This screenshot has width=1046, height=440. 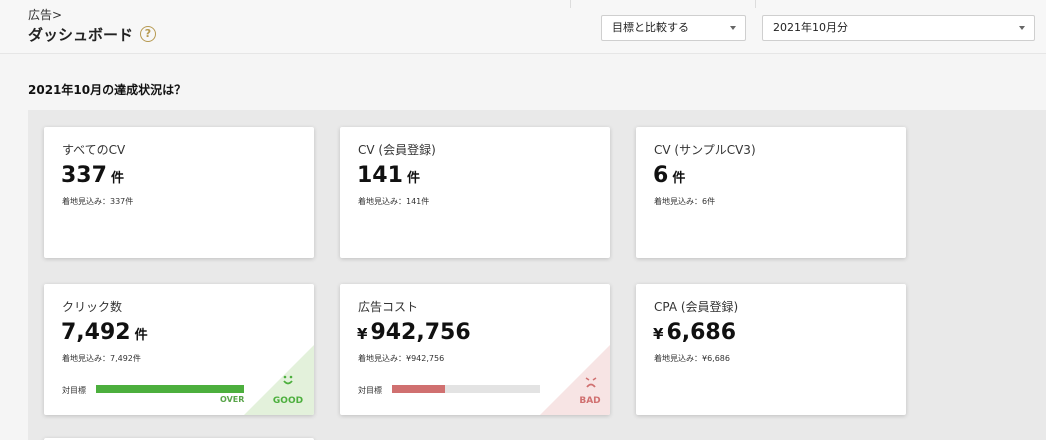 I want to click on card-label: 広告コスト, so click(x=388, y=307).